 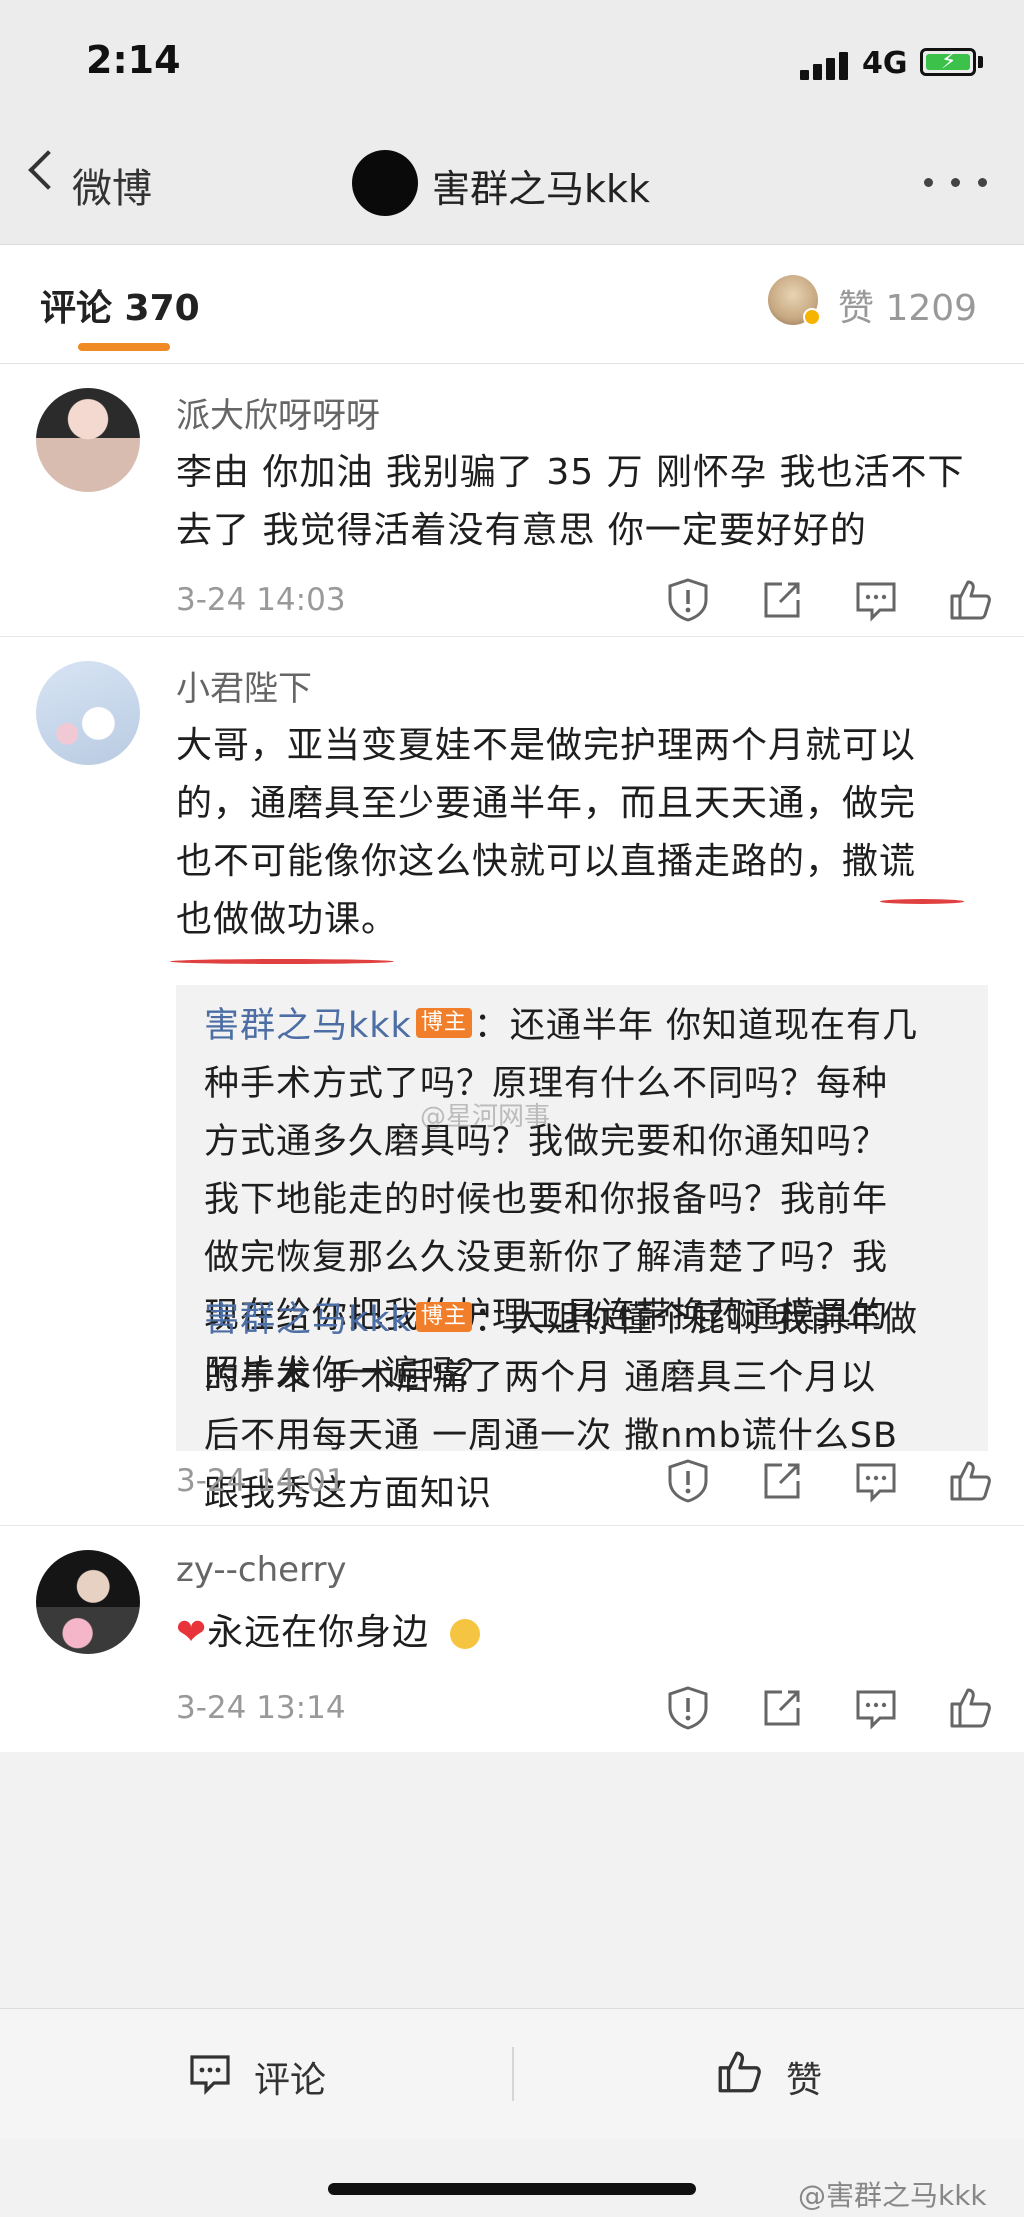 What do you see at coordinates (120, 305) in the screenshot?
I see `tab-comments: 评论 370` at bounding box center [120, 305].